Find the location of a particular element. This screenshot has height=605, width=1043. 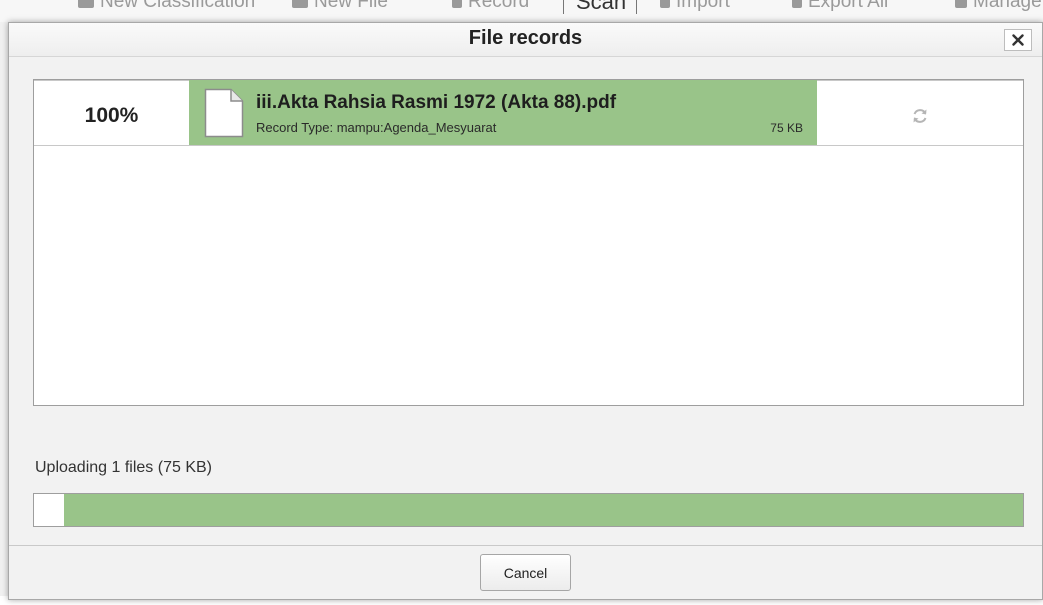

refresh-icon is located at coordinates (920, 115).